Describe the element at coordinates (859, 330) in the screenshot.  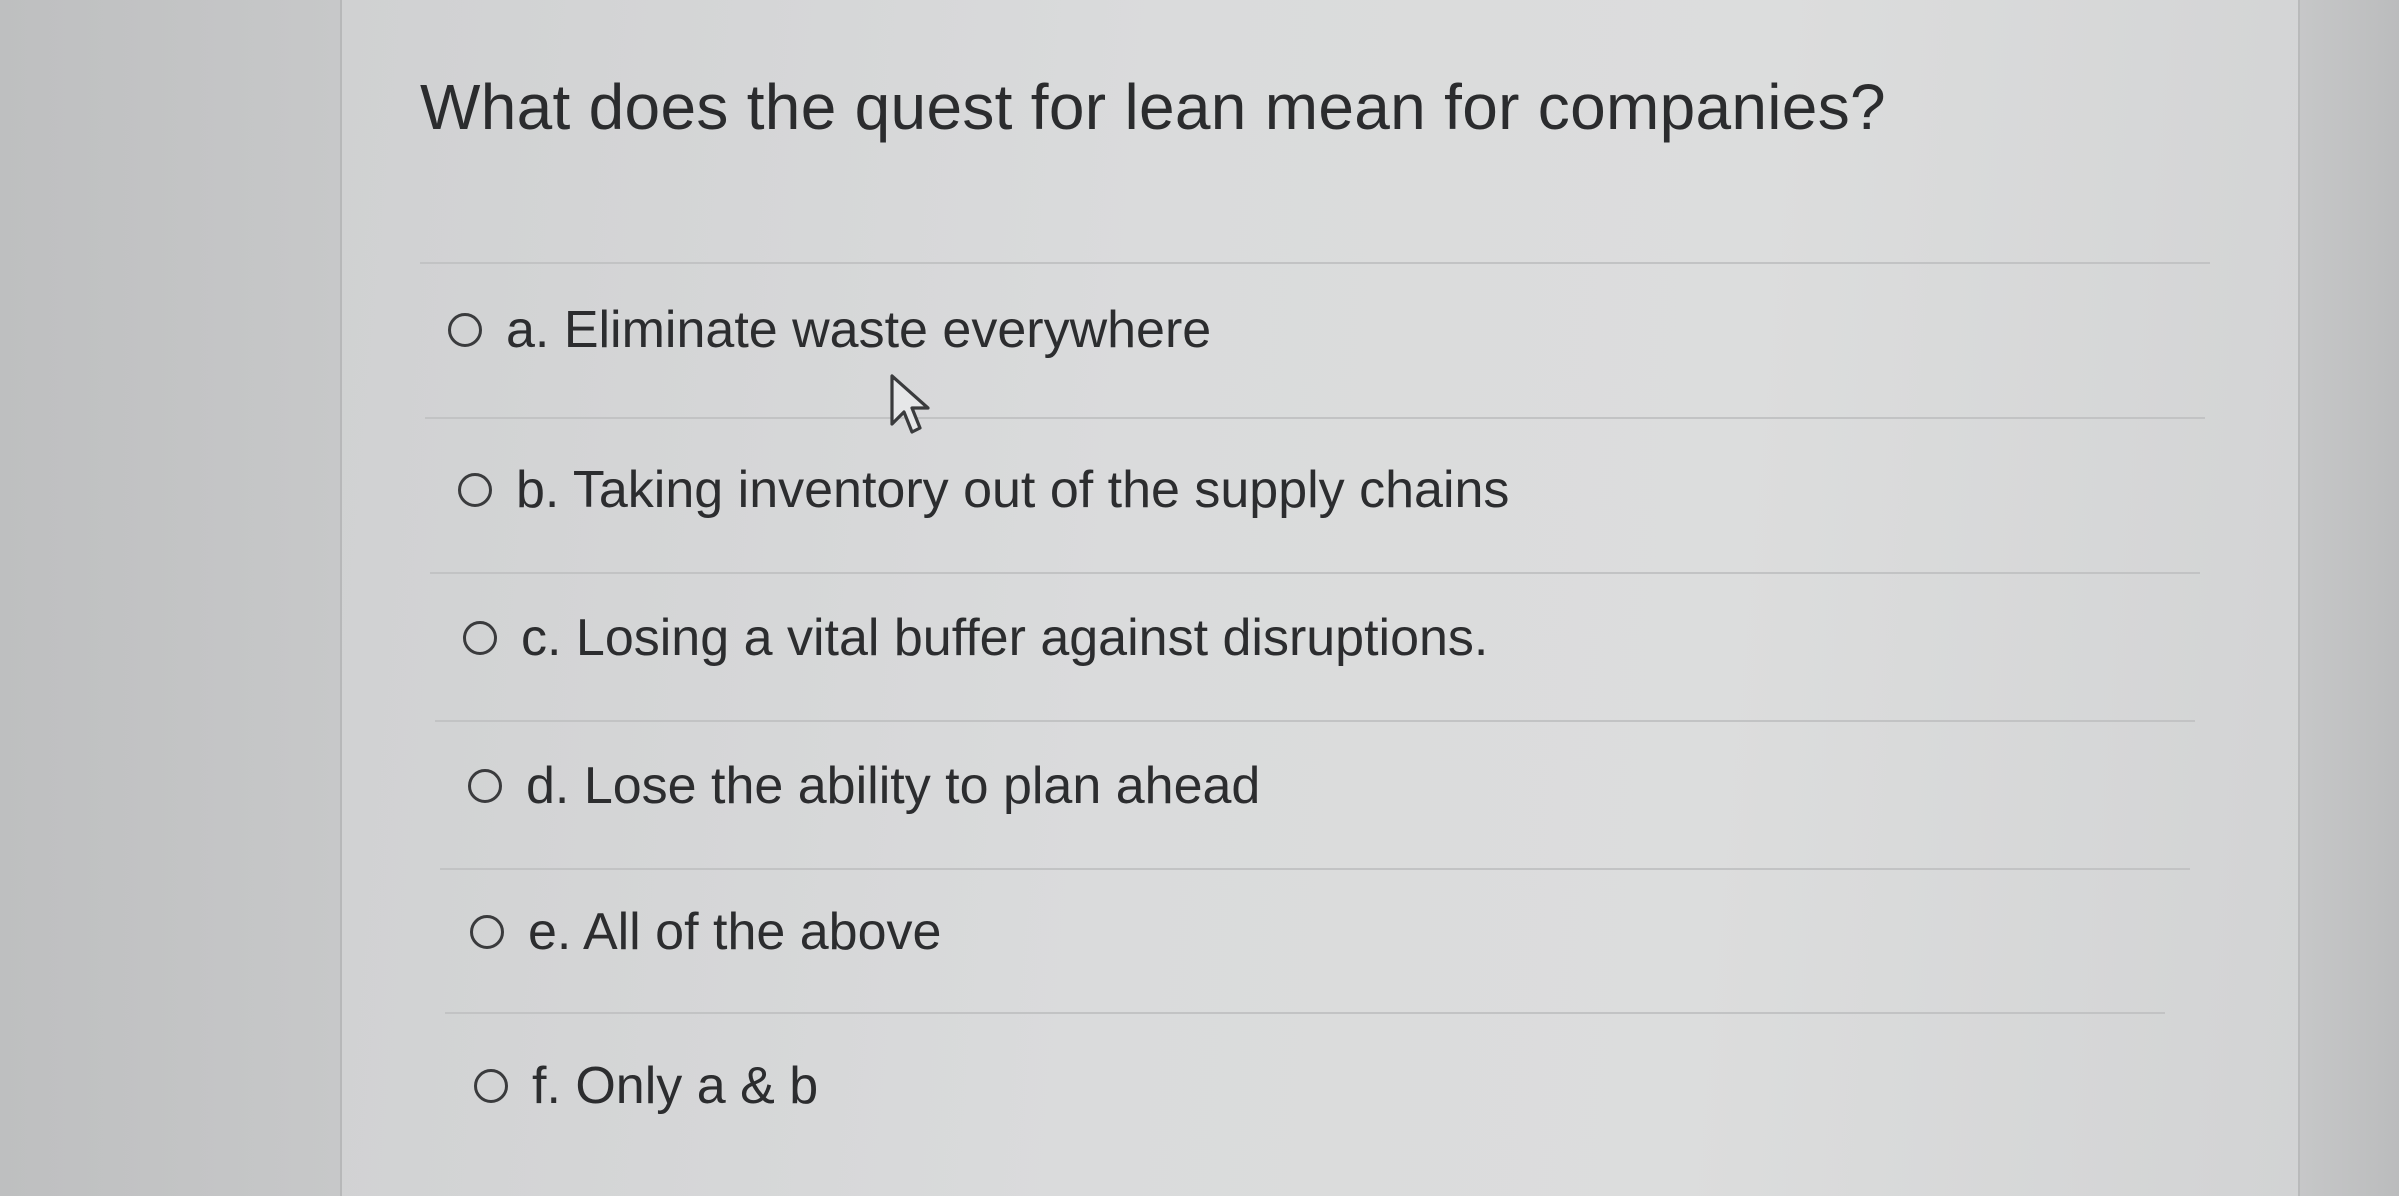
I see `option-label-a: a. Eliminate waste everywhere` at that location.